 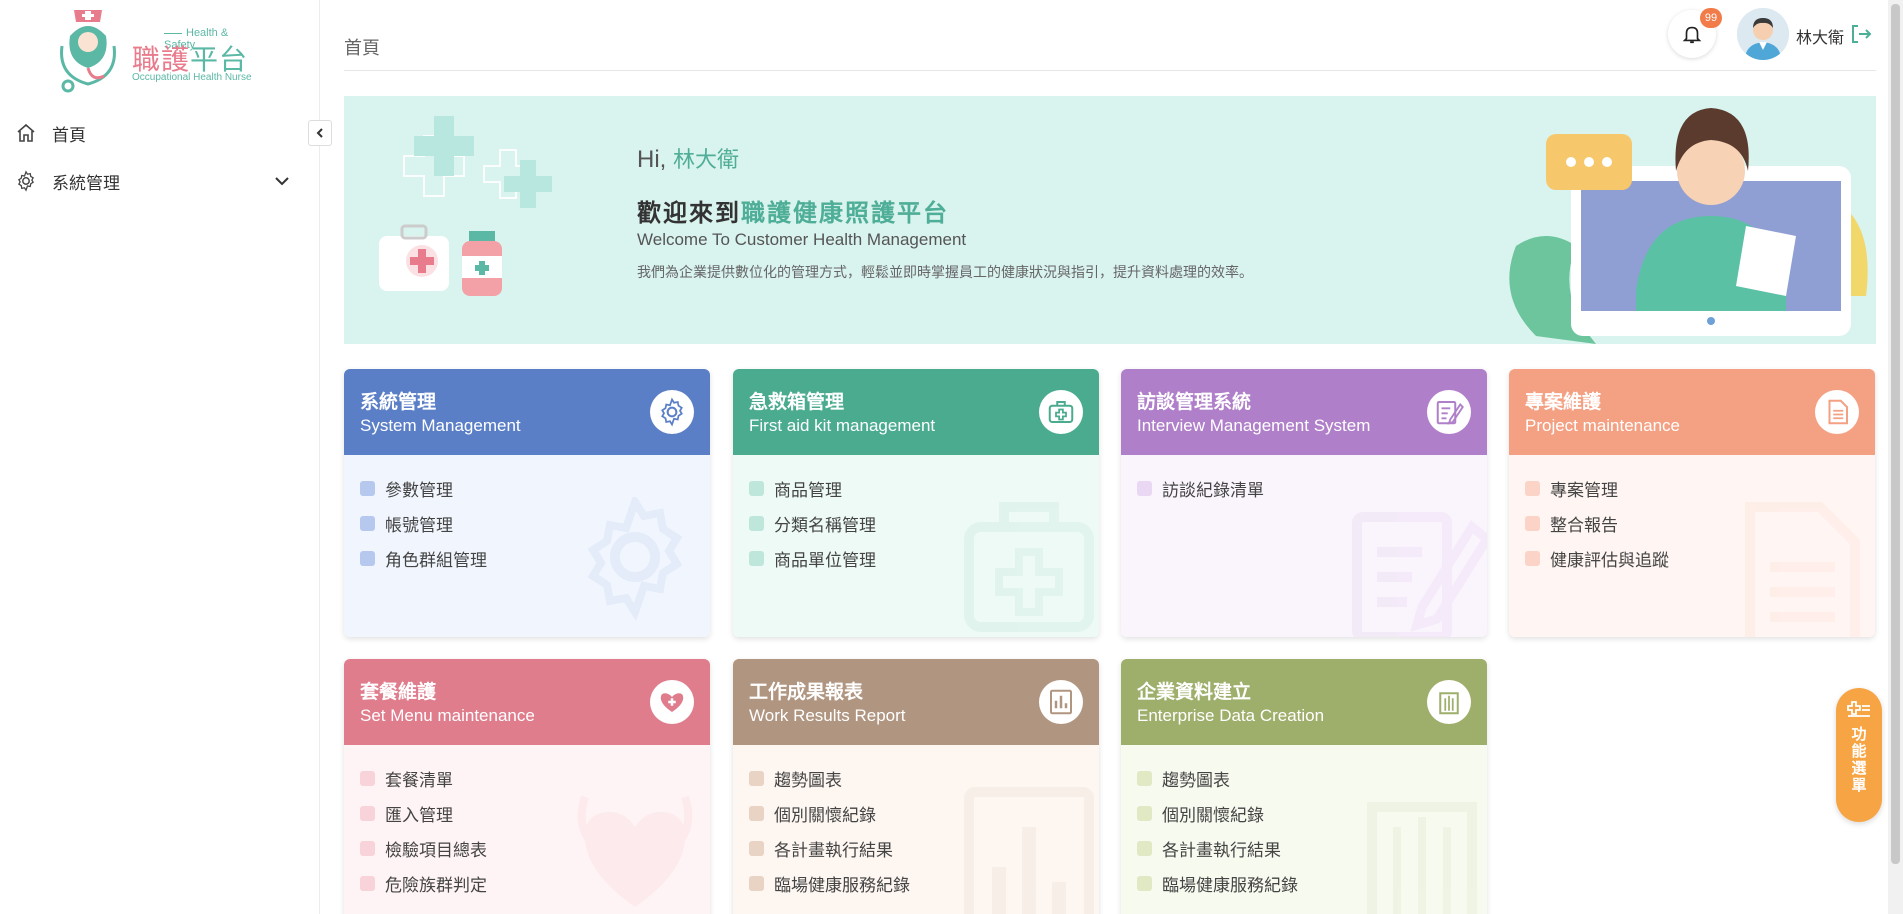 I want to click on edit-note-watermark-icon, so click(x=1419, y=574).